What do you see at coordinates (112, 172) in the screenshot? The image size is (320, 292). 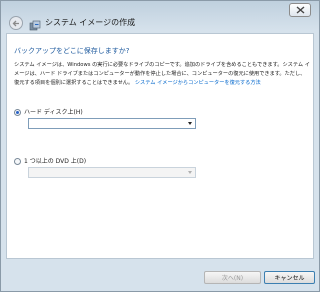 I see `dvd-select` at bounding box center [112, 172].